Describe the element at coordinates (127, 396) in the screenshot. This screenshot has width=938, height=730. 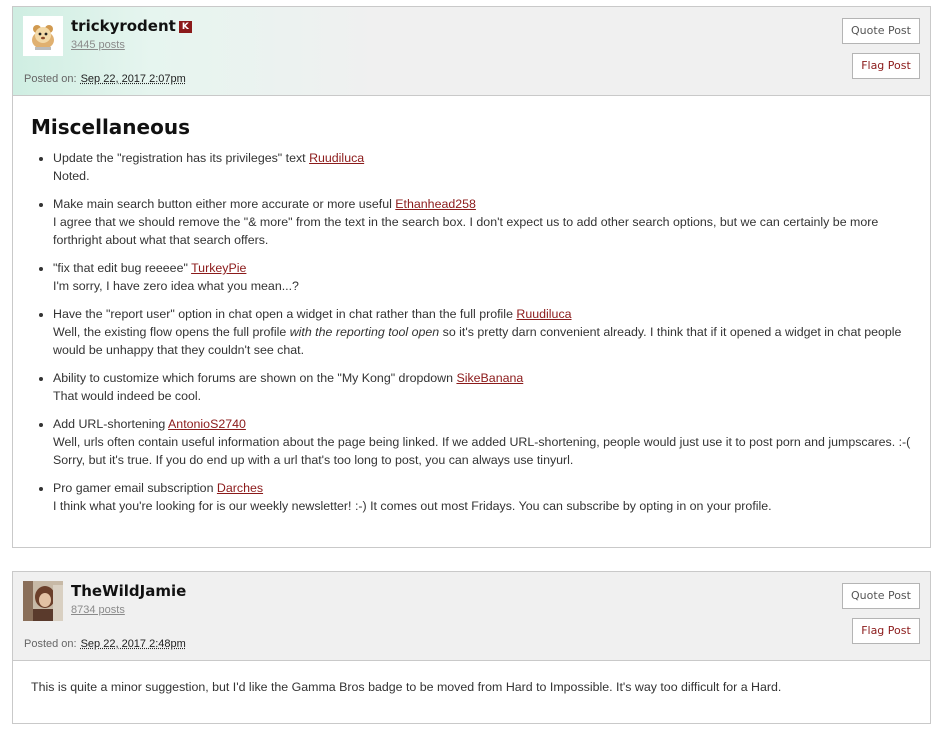
I see `reply-text: That would indeed be cool.` at that location.